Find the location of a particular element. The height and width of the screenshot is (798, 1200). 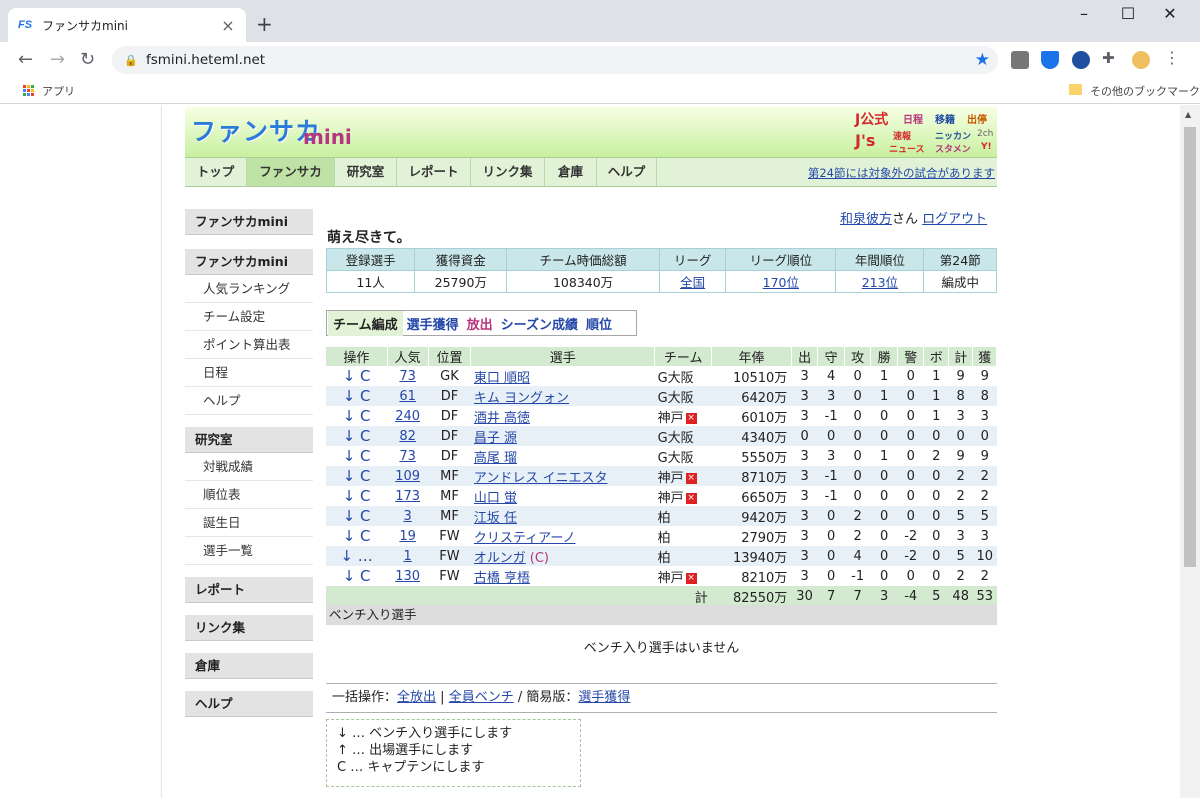

nav-report: レポート is located at coordinates (434, 172).